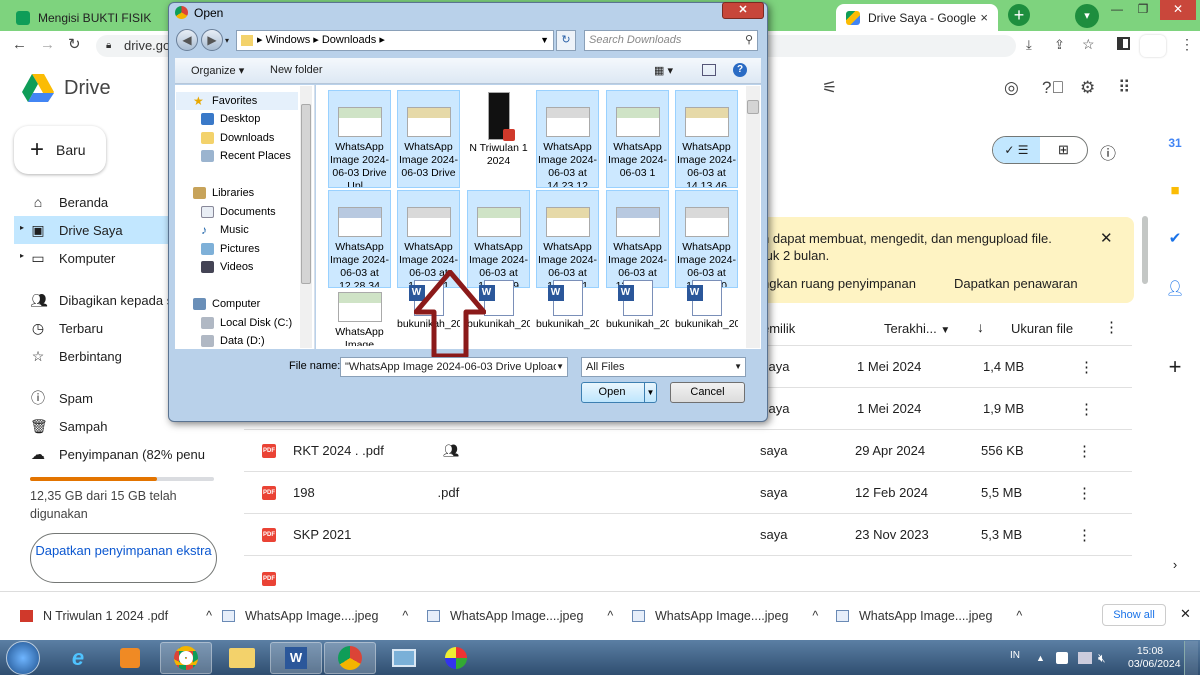  What do you see at coordinates (1153, 46) in the screenshot?
I see `profile-avatar` at bounding box center [1153, 46].